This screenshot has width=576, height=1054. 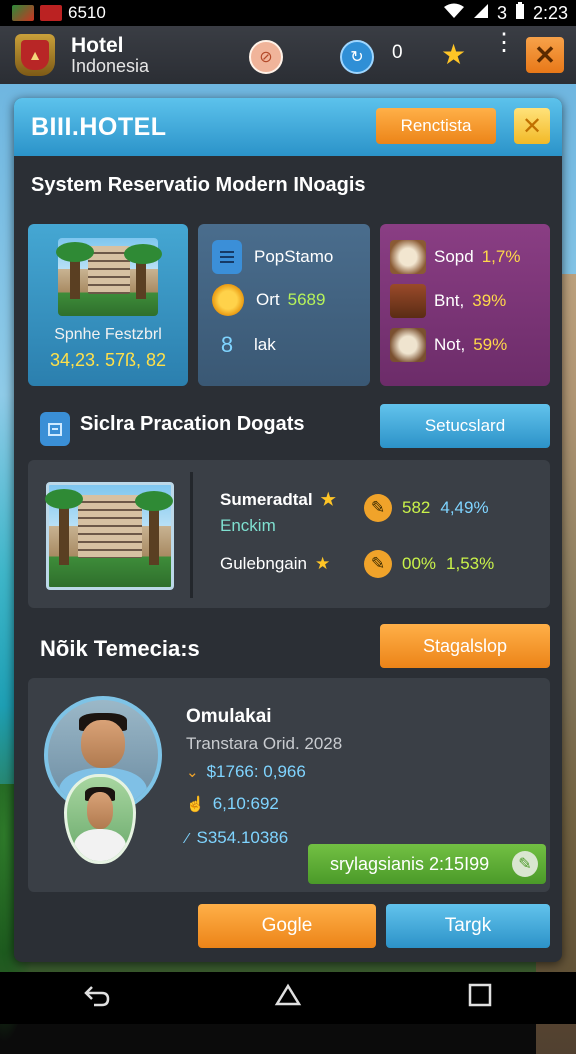 I want to click on status-time: 2:23, so click(x=550, y=12).